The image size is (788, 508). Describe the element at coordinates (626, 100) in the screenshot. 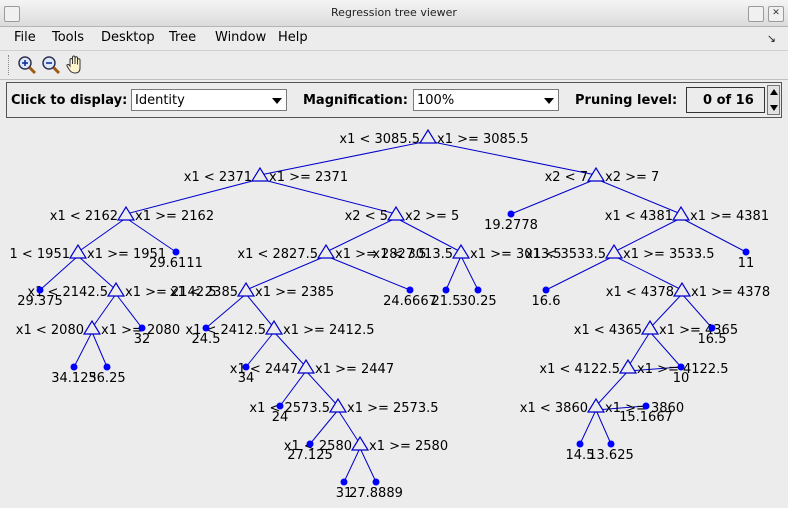

I see `pruning-label: Pruning level:` at that location.